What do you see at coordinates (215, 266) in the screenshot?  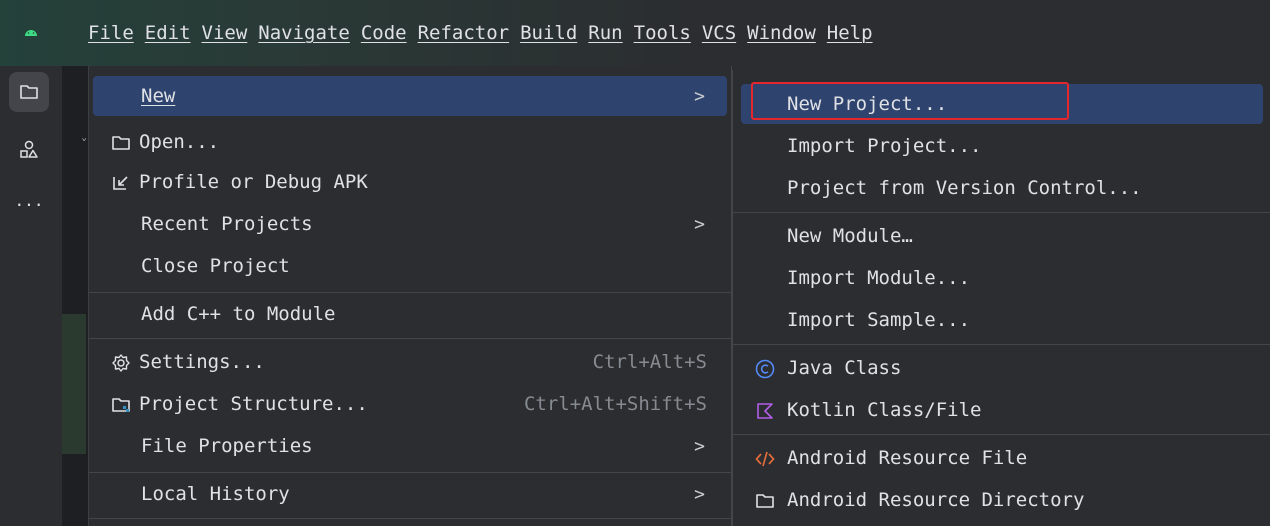 I see `menu-item-label: Close Project` at bounding box center [215, 266].